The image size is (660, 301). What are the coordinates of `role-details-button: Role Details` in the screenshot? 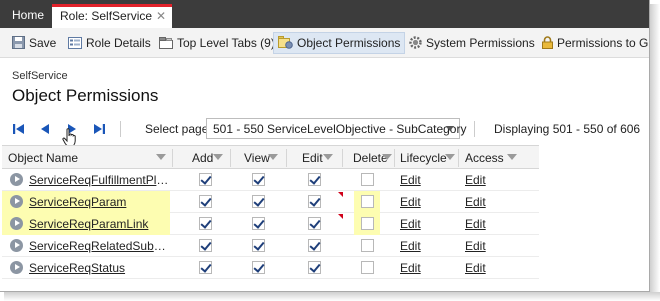 It's located at (109, 43).